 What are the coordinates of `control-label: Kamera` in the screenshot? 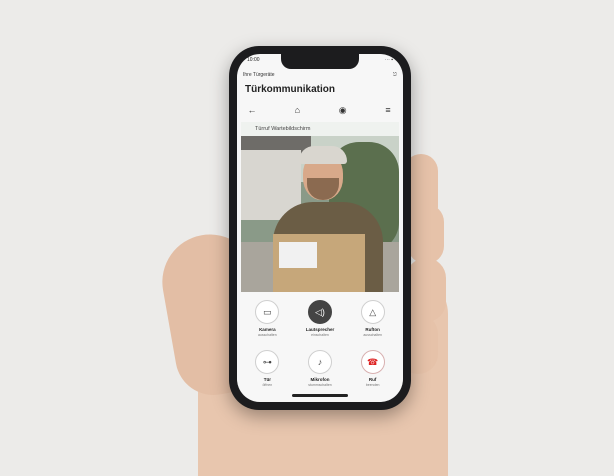 It's located at (267, 329).